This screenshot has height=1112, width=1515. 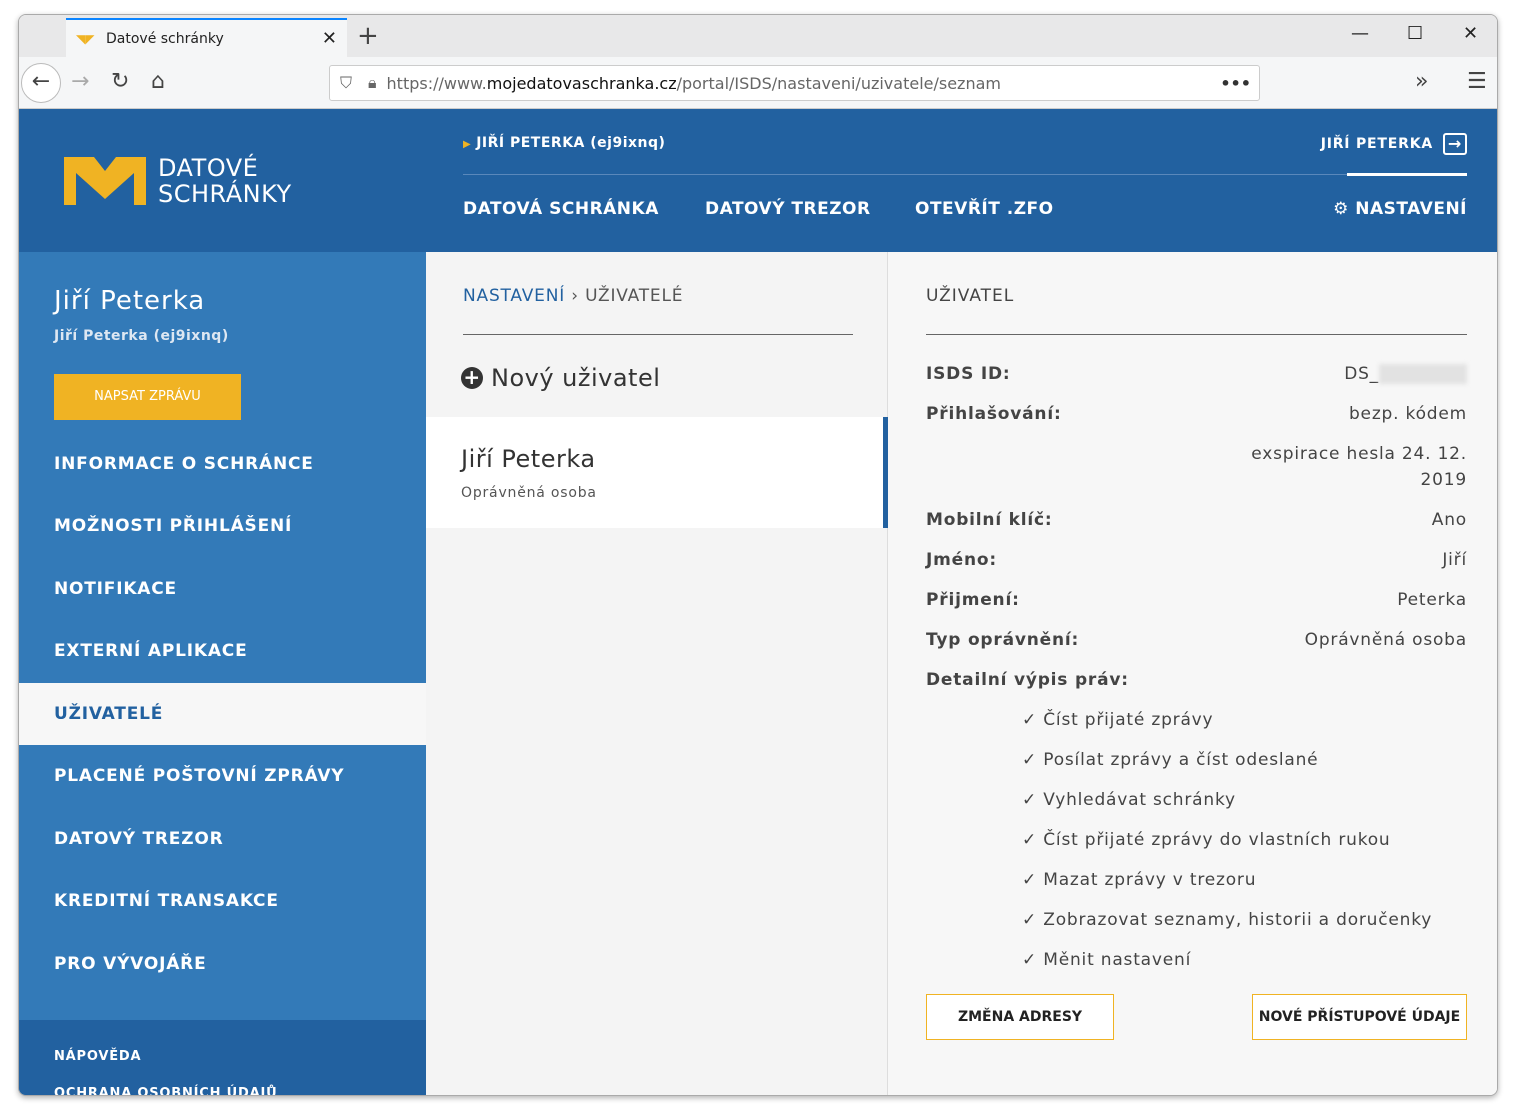 I want to click on back-icon: ←, so click(x=41, y=83).